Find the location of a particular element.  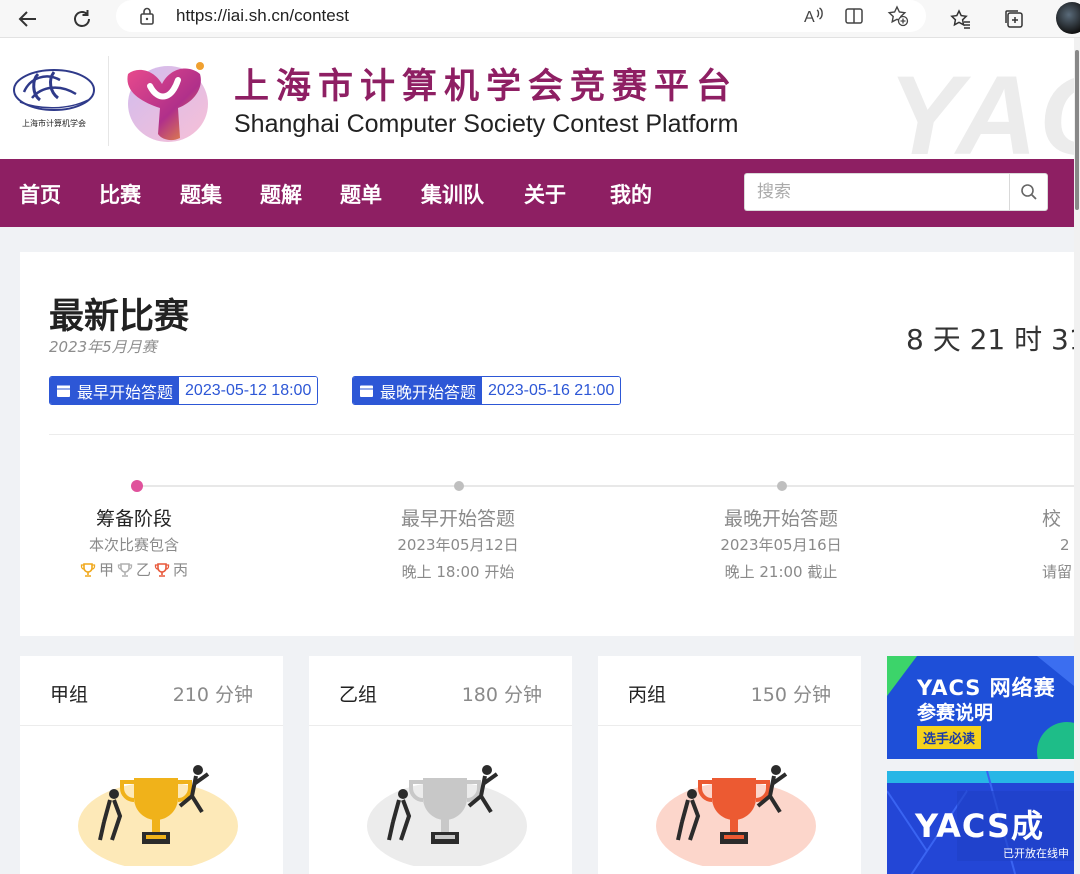

step-title: 最早开始答题 is located at coordinates (457, 519).